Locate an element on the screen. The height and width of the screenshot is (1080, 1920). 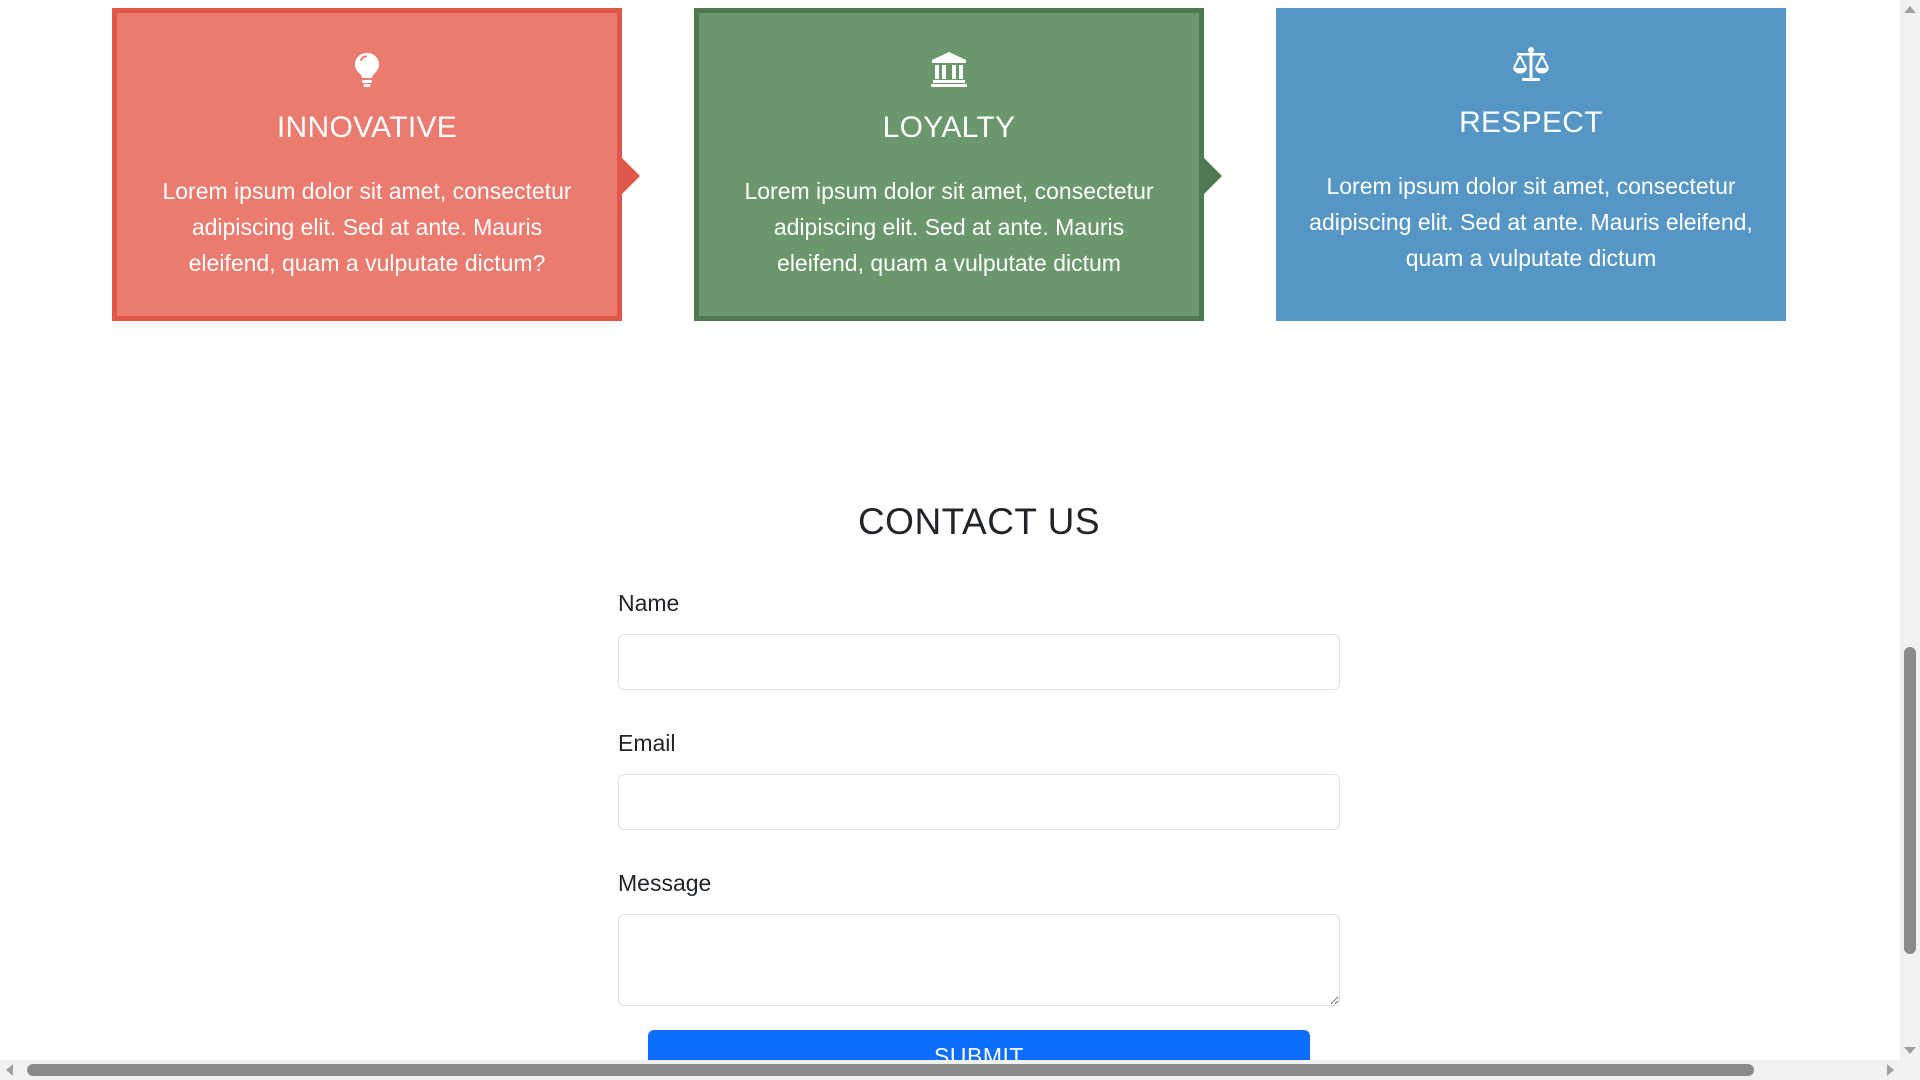
bank-icon is located at coordinates (949, 69).